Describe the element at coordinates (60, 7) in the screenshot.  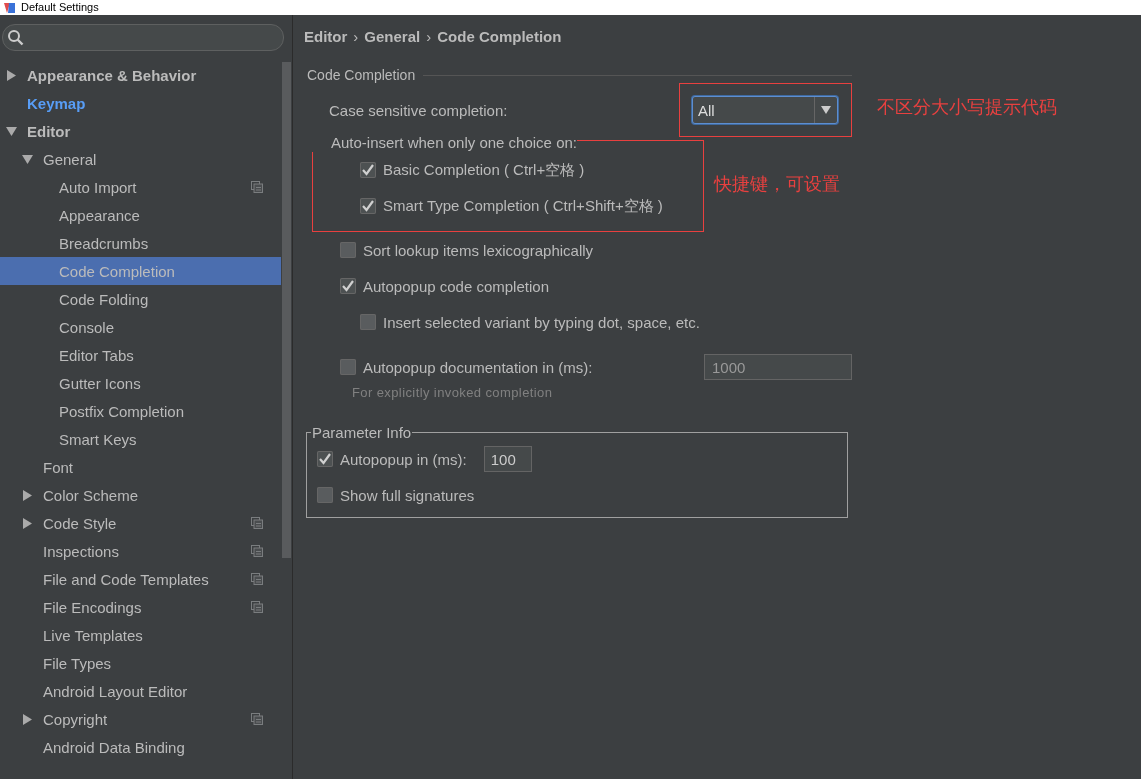
I see `window-title: Default Settings` at that location.